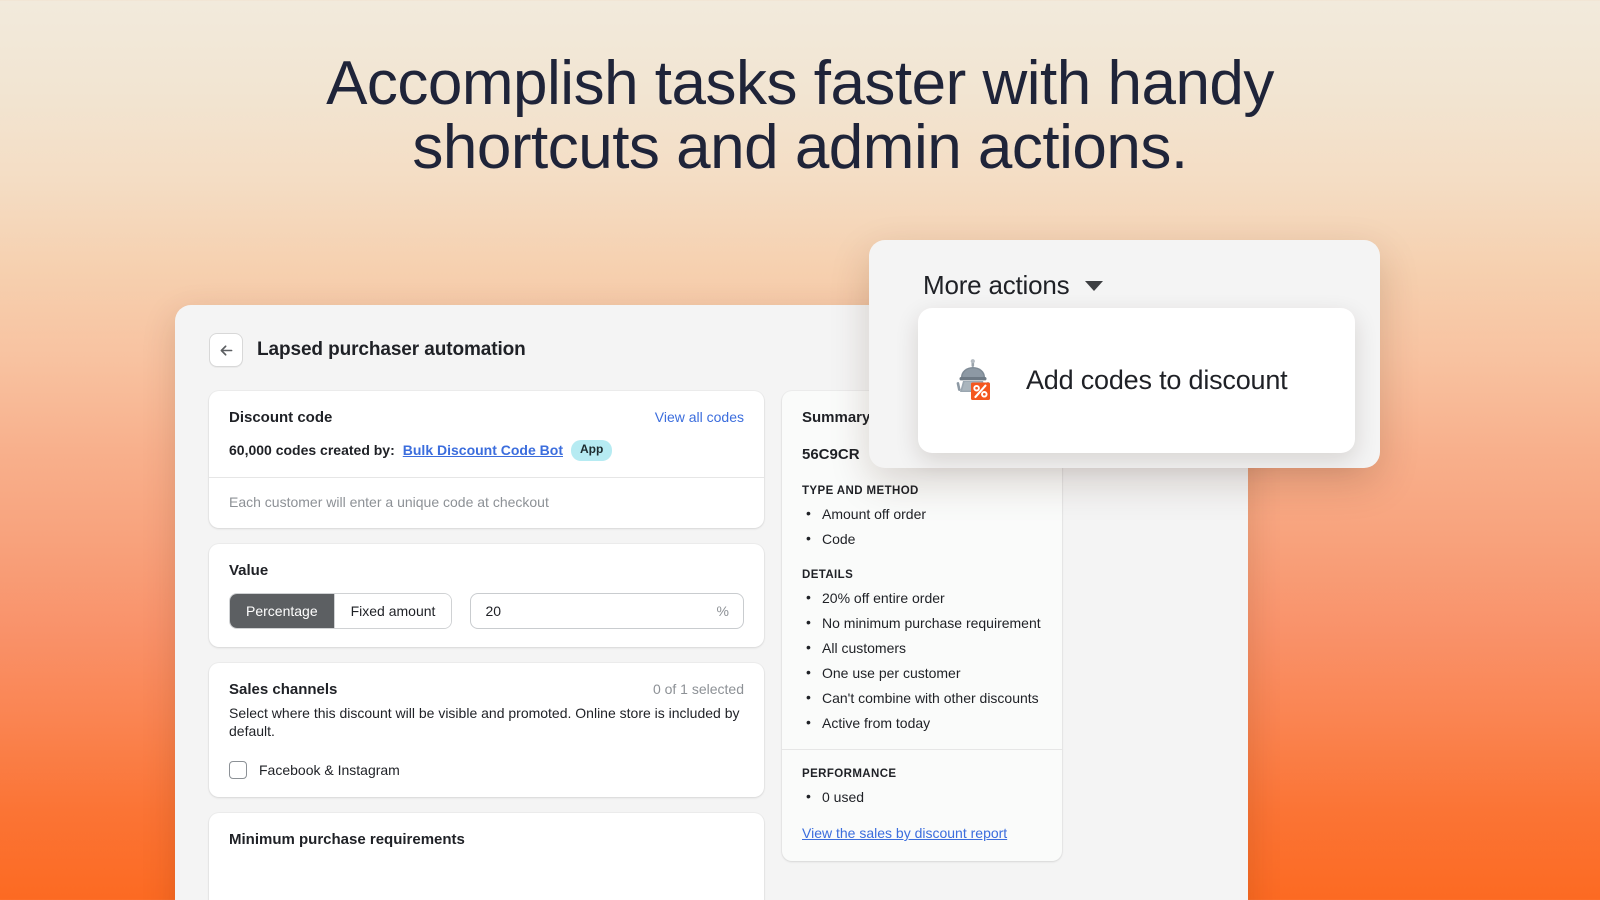 This screenshot has width=1600, height=900. I want to click on list-item: Code, so click(924, 538).